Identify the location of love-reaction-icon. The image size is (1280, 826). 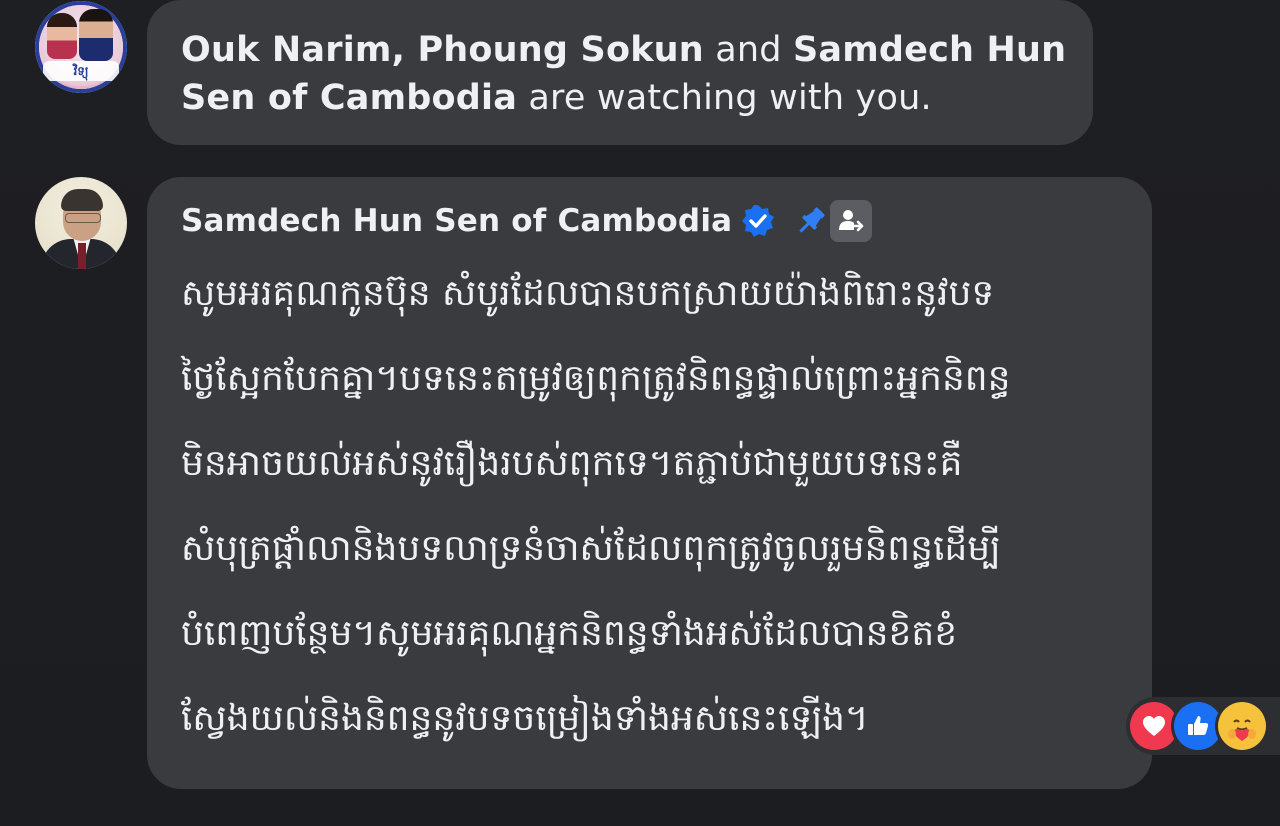
(1154, 726).